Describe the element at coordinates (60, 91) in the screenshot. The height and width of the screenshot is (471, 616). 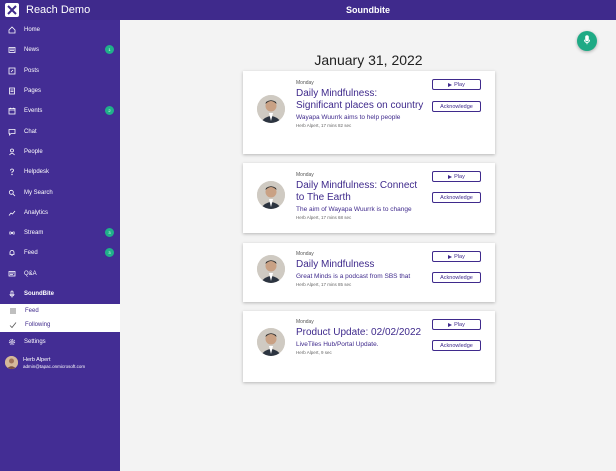
I see `sidebar-item-pages: Pages` at that location.